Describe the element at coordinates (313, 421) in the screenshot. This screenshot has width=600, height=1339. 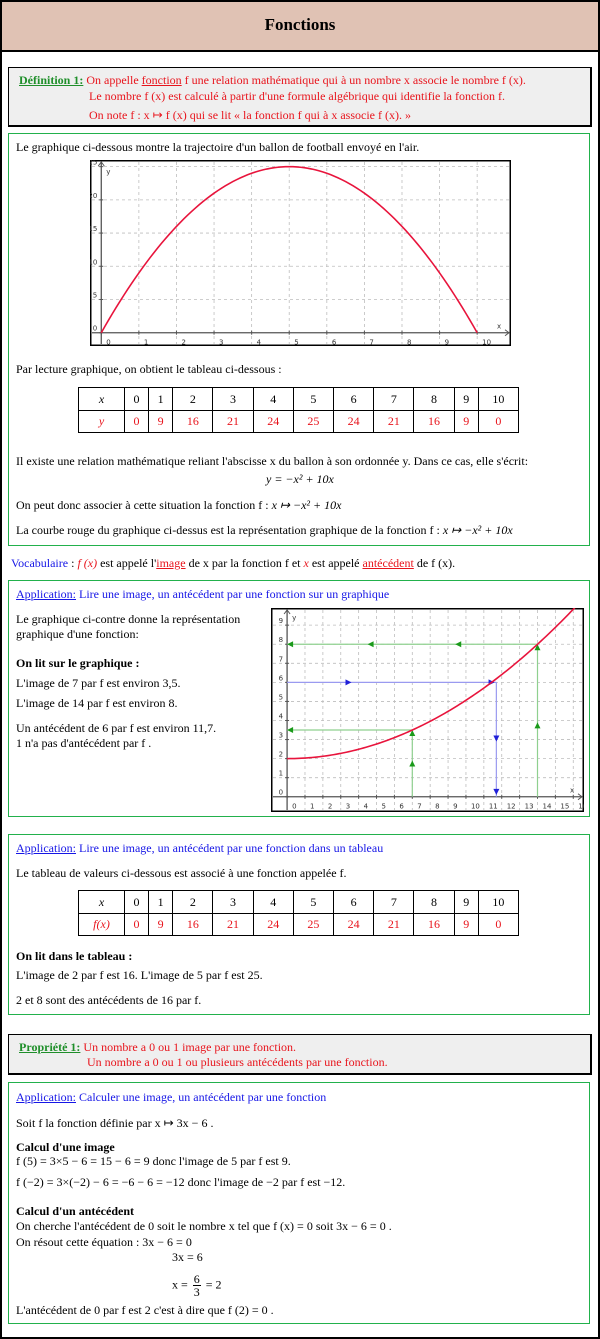
I see `table-cell-value: 25` at that location.